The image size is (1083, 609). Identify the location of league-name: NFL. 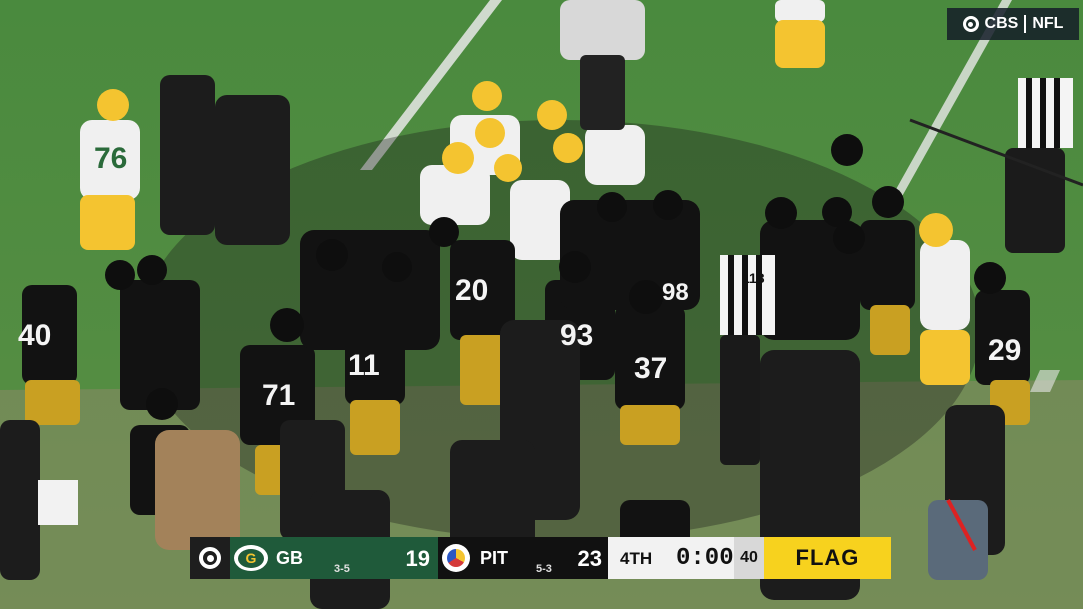
(1048, 23).